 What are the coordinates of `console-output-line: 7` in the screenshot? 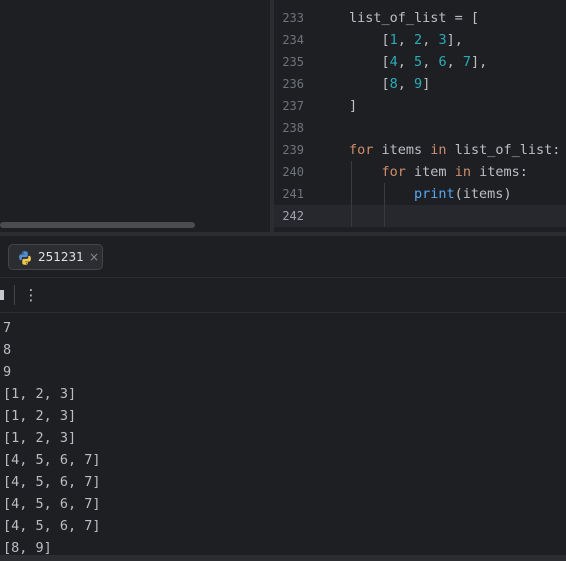 It's located at (7, 328).